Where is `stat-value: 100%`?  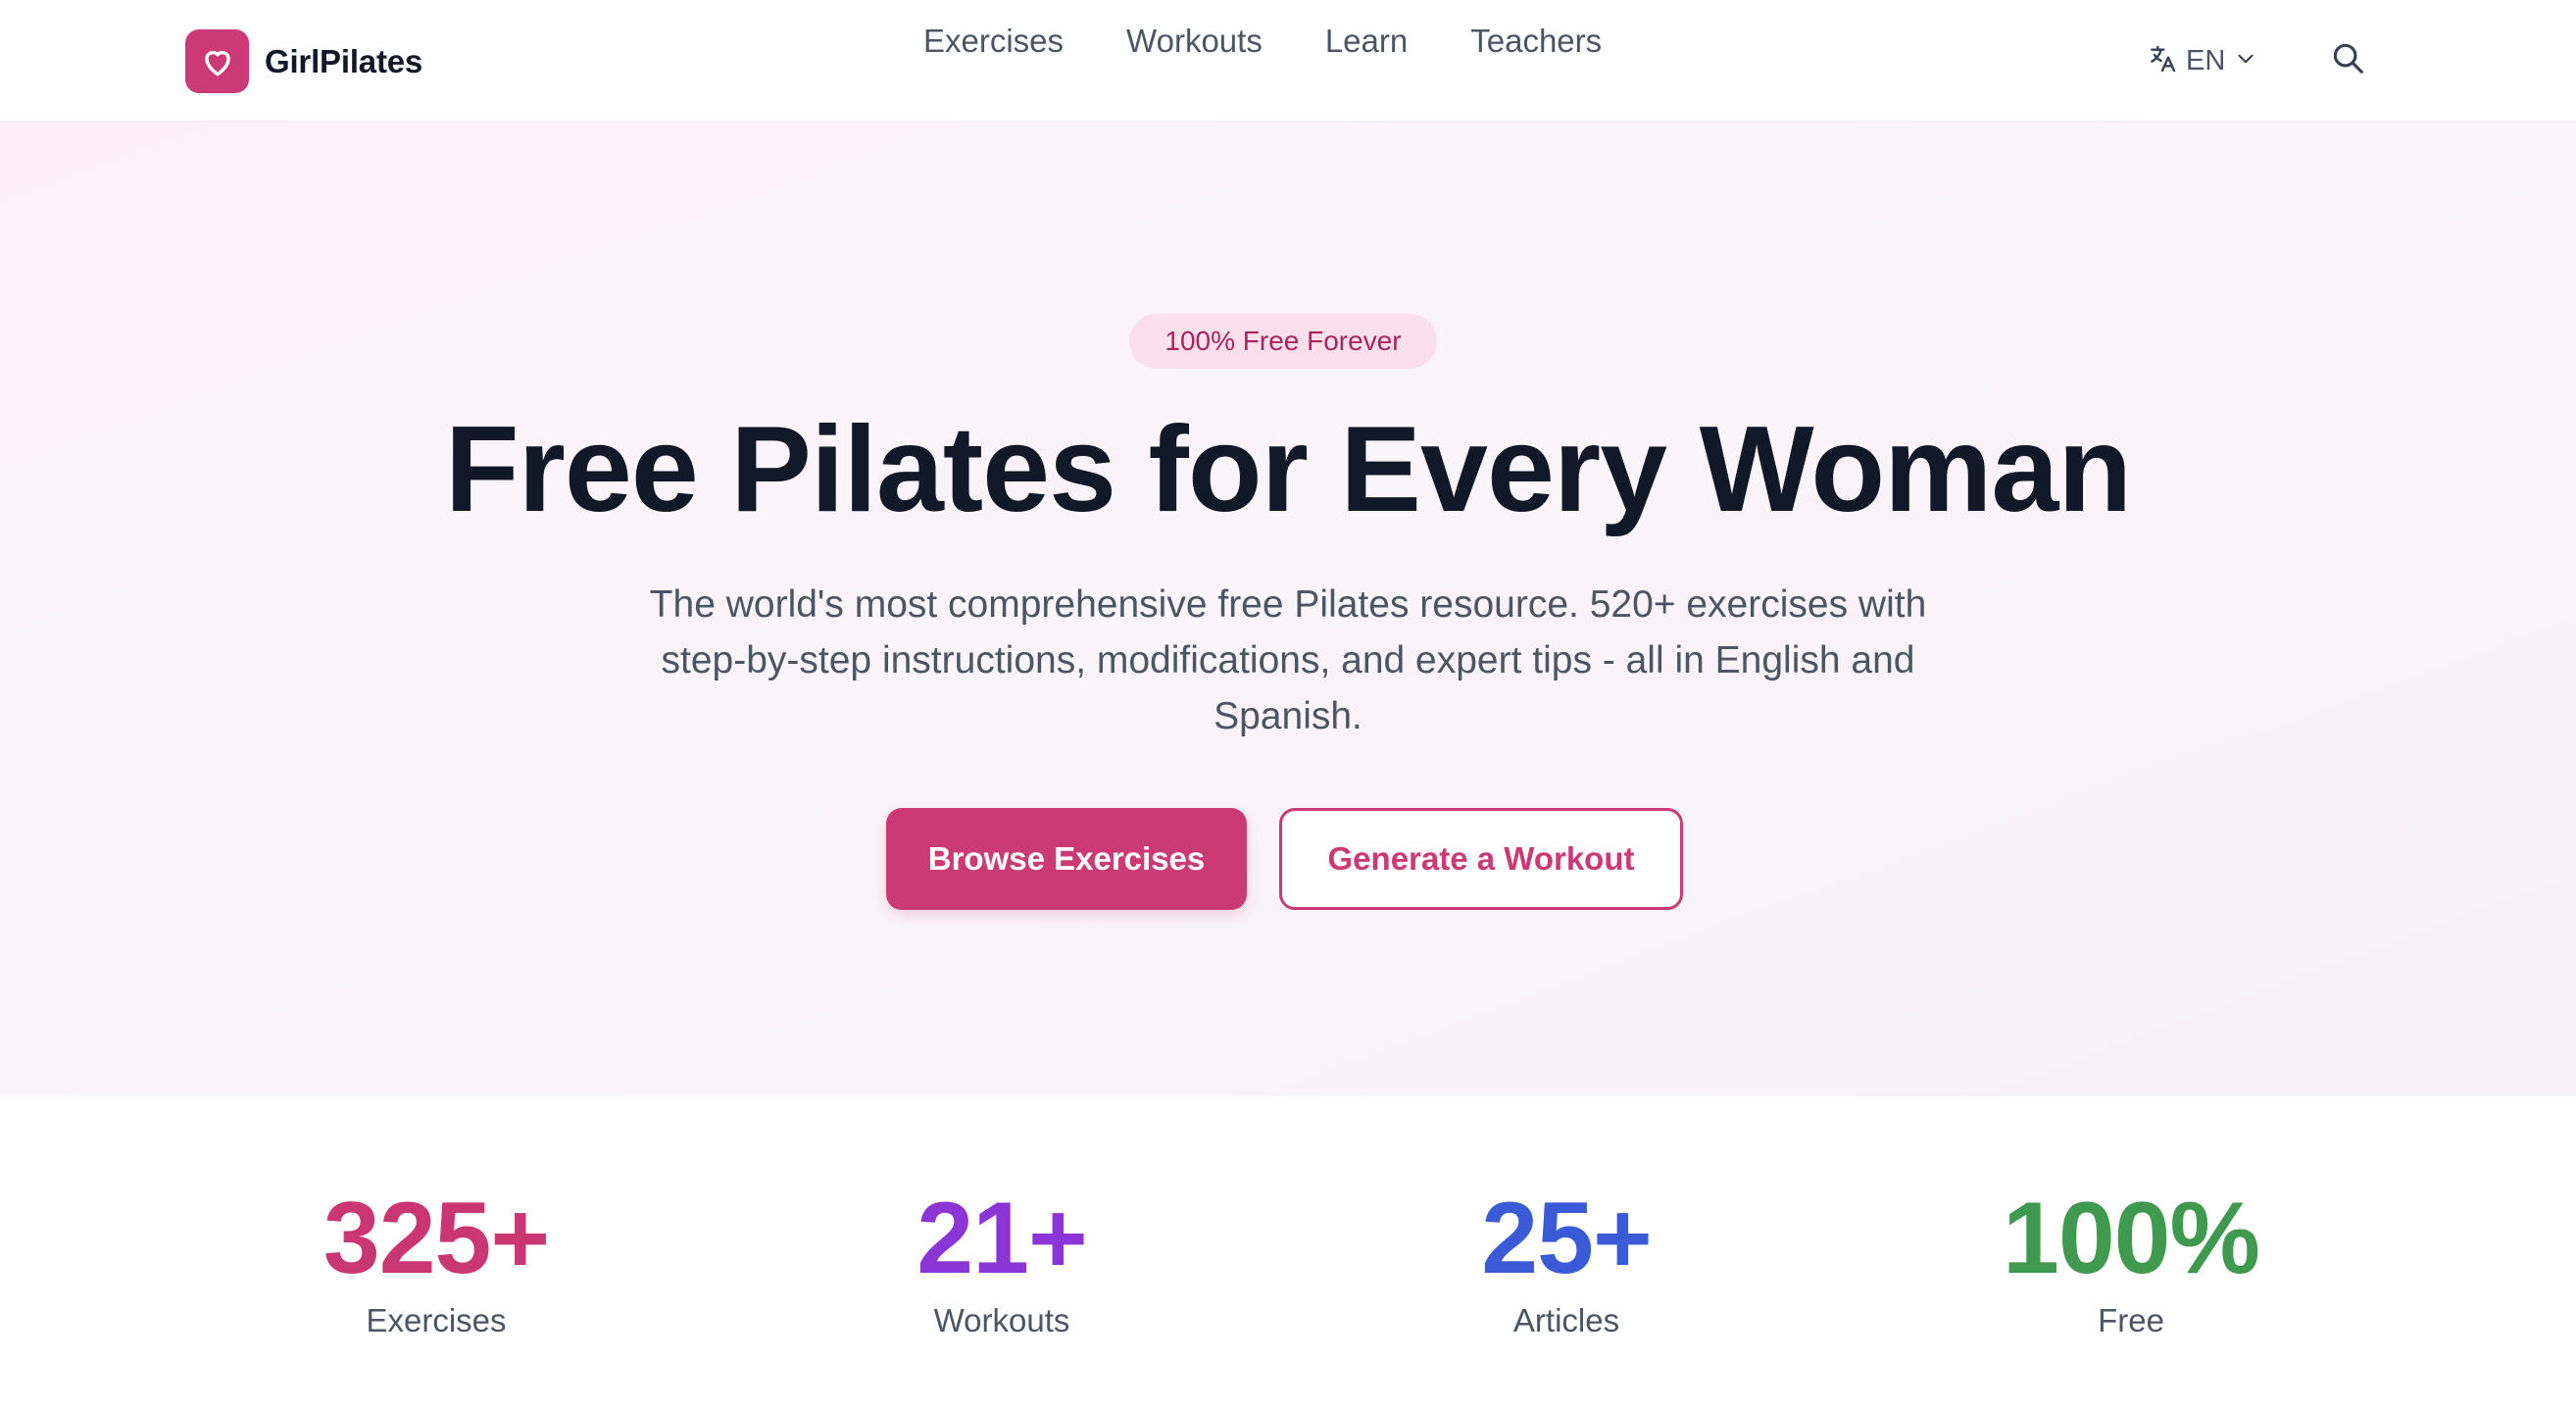 stat-value: 100% is located at coordinates (2131, 1238).